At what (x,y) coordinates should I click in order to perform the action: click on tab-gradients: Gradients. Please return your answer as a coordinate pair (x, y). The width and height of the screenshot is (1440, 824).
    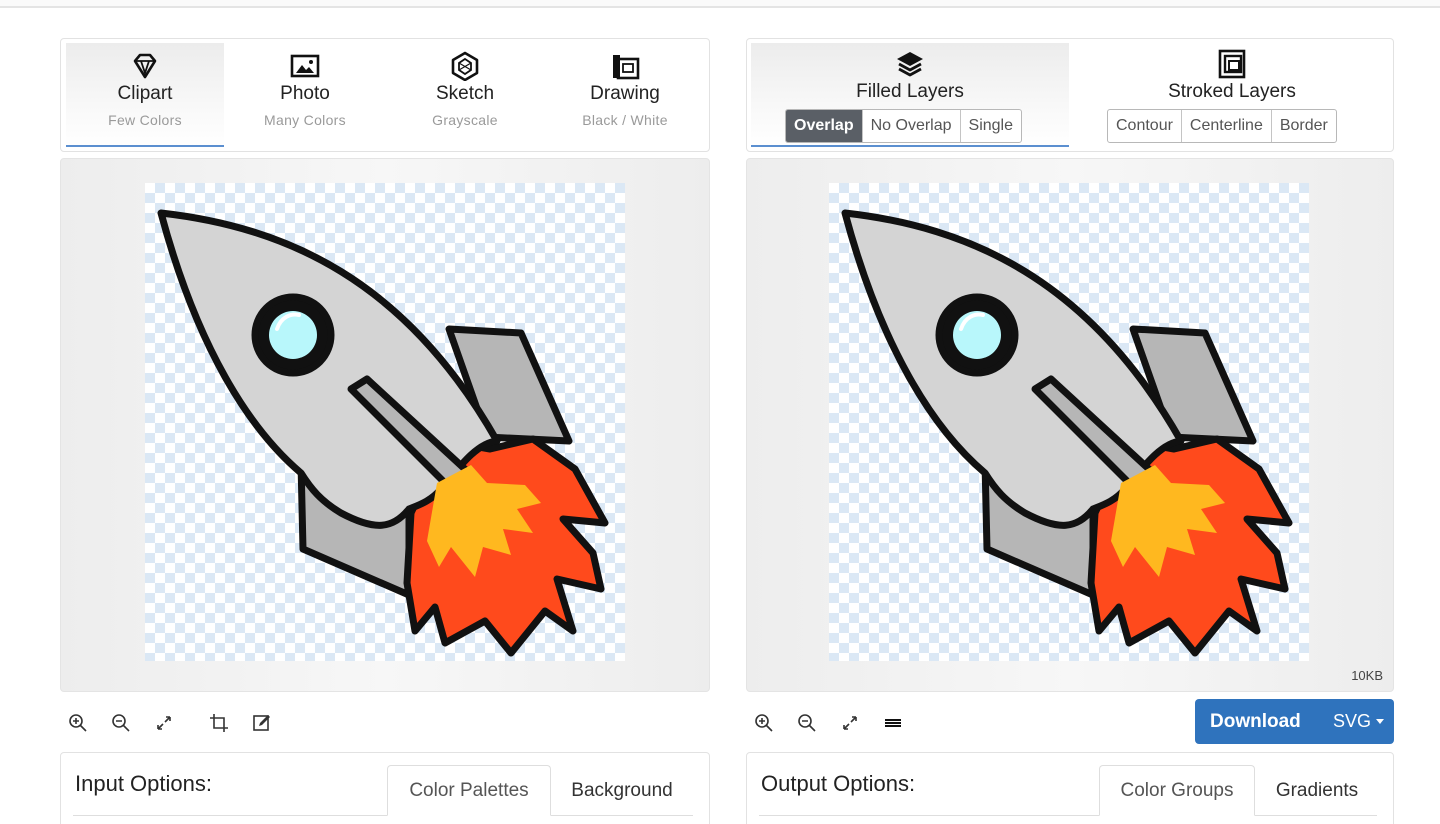
    Looking at the image, I should click on (1317, 790).